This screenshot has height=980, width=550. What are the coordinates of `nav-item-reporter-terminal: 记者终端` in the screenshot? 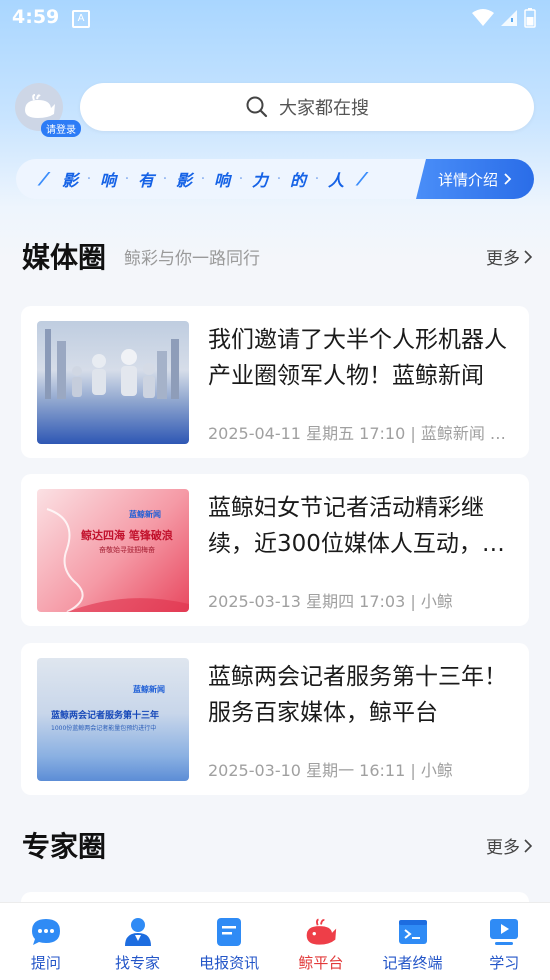 It's located at (413, 941).